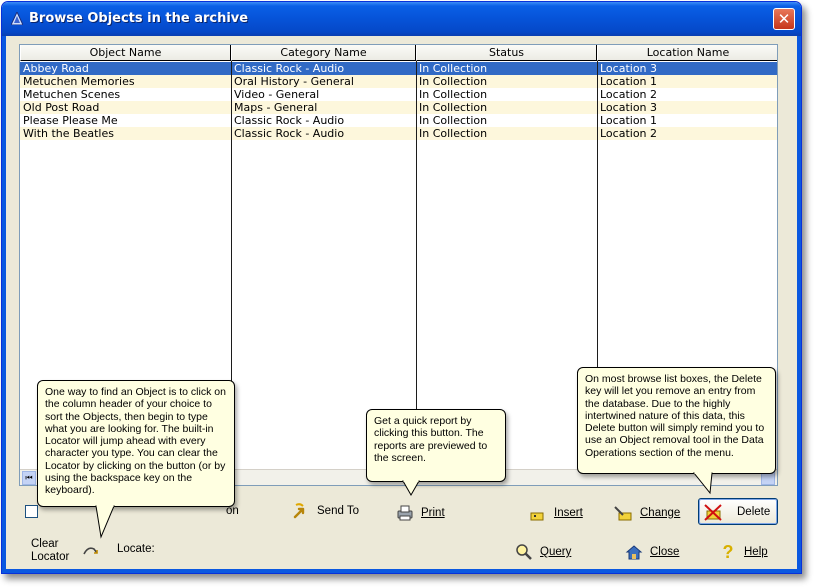 The width and height of the screenshot is (815, 588). What do you see at coordinates (323, 53) in the screenshot?
I see `column-header-category-name: Category Name` at bounding box center [323, 53].